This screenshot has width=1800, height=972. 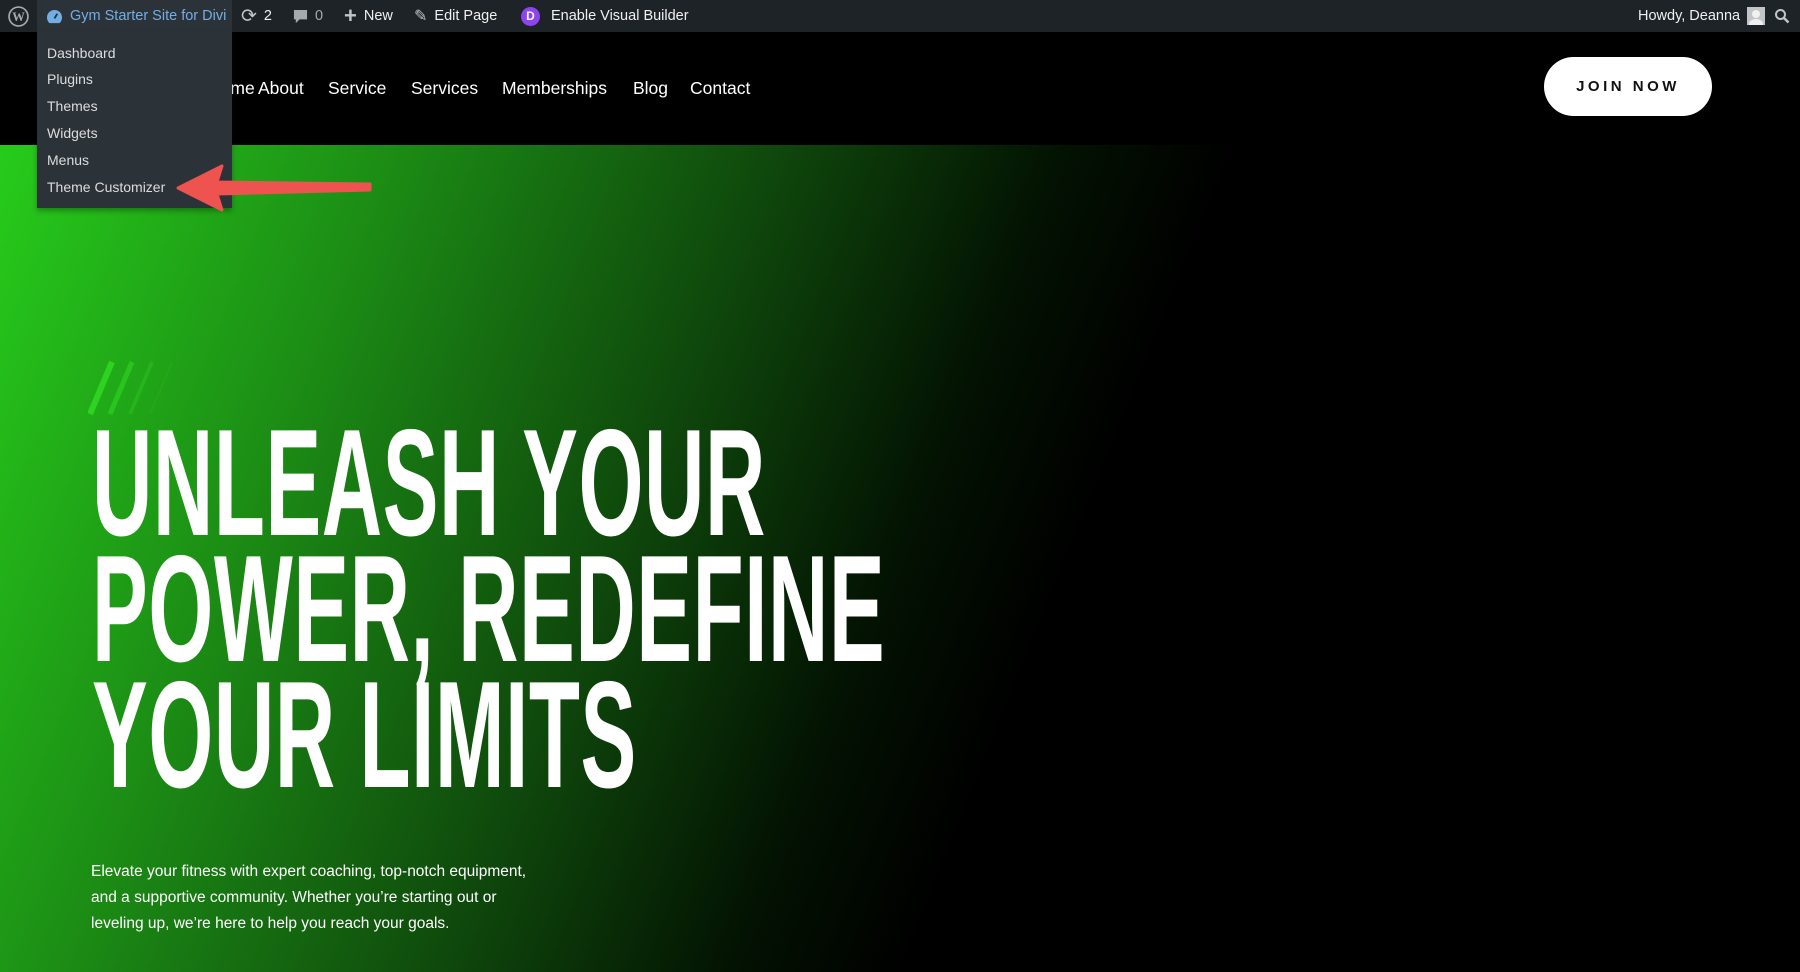 What do you see at coordinates (1628, 86) in the screenshot?
I see `join-now-button: JOIN NOW` at bounding box center [1628, 86].